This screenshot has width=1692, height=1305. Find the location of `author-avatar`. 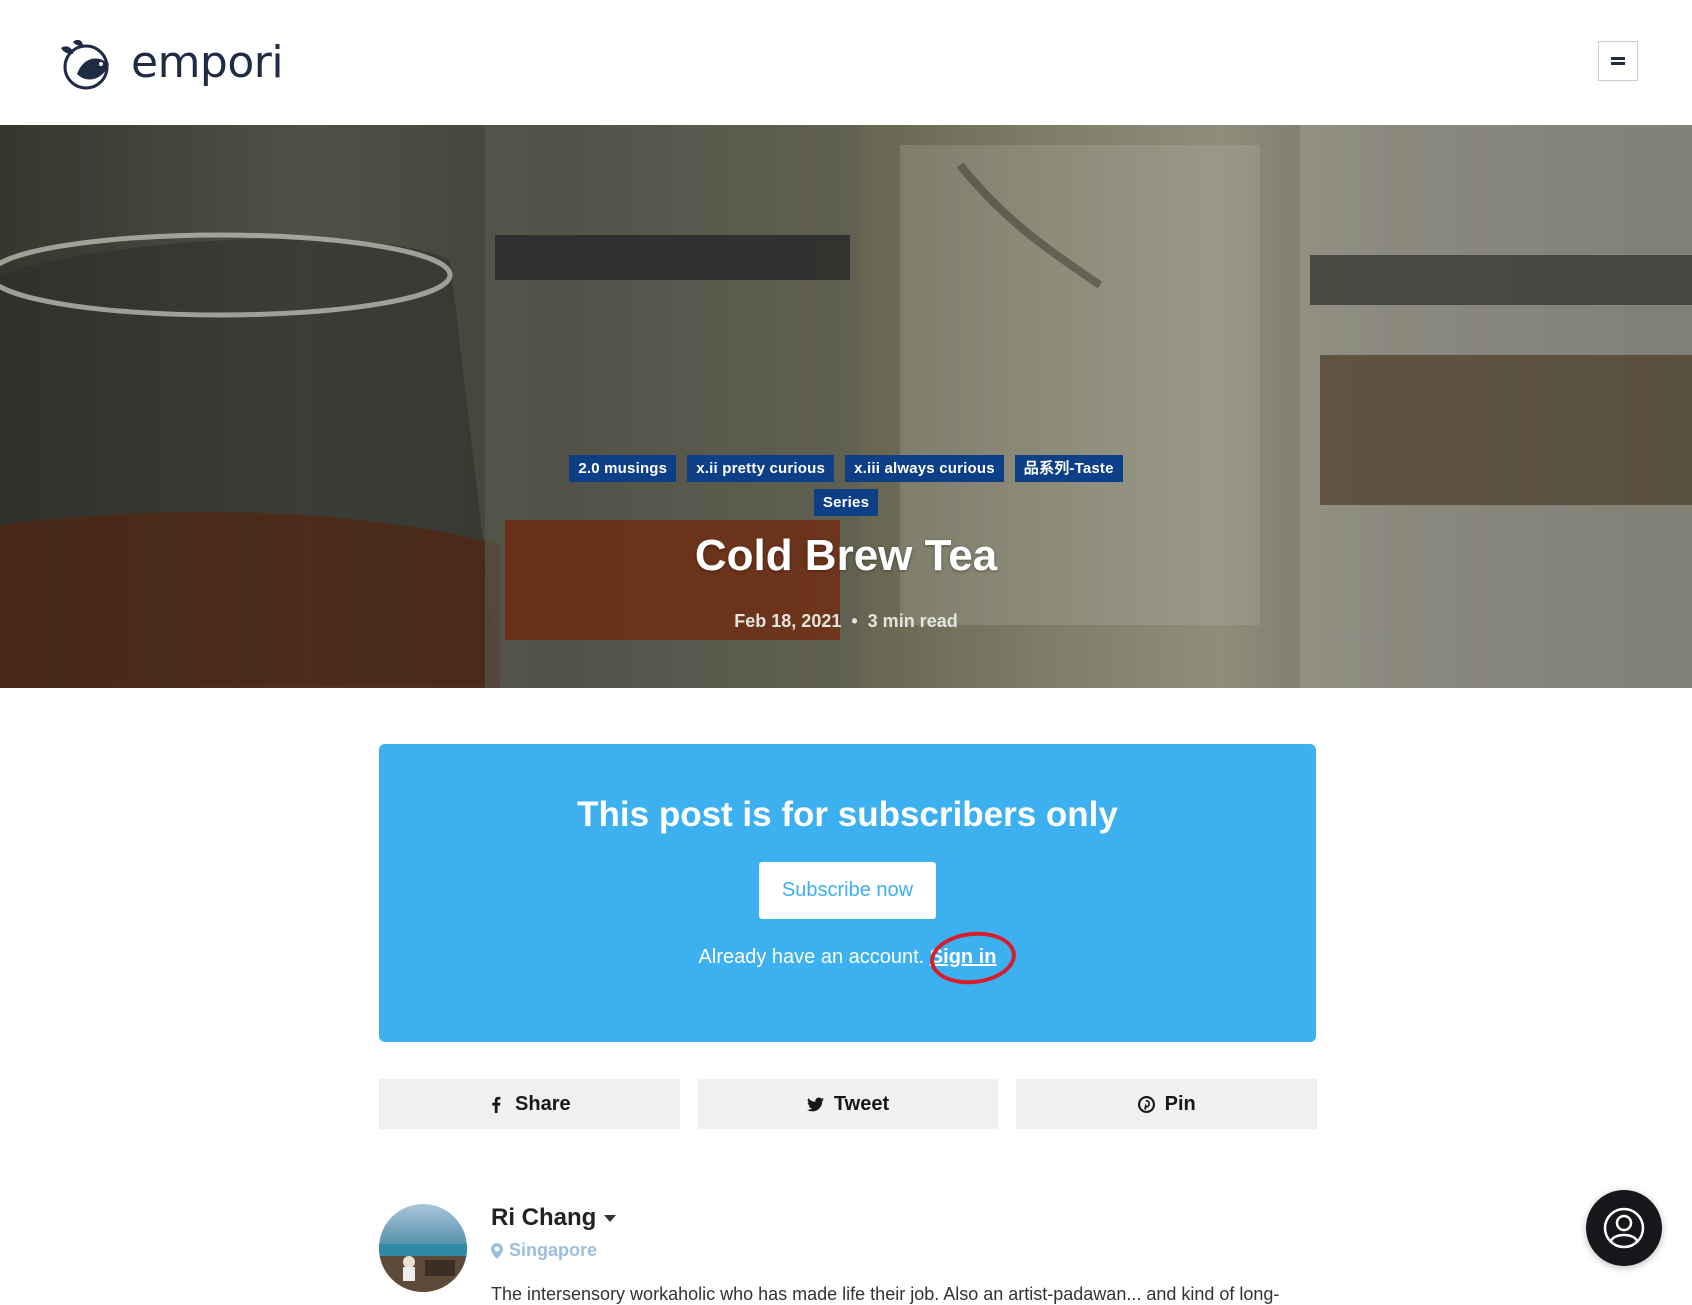

author-avatar is located at coordinates (423, 1248).